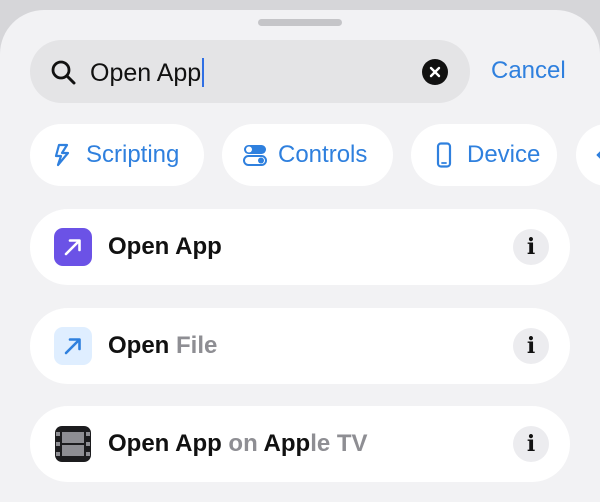 This screenshot has width=600, height=502. What do you see at coordinates (193, 345) in the screenshot?
I see `title-rest: File` at bounding box center [193, 345].